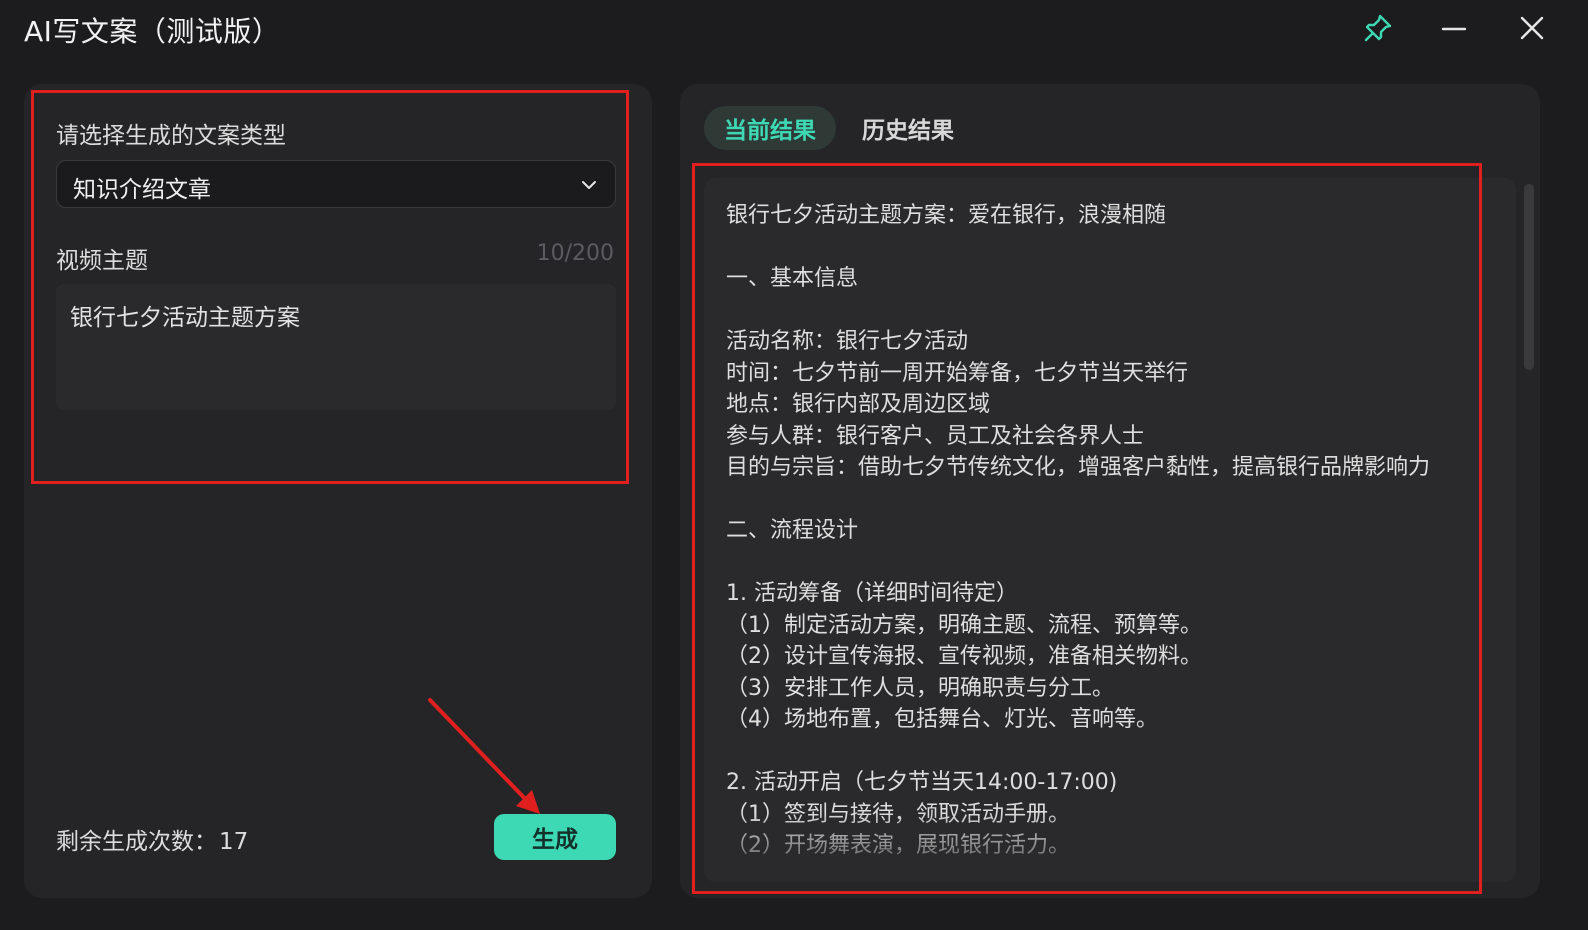 The height and width of the screenshot is (930, 1588). I want to click on minimize-icon, so click(1454, 29).